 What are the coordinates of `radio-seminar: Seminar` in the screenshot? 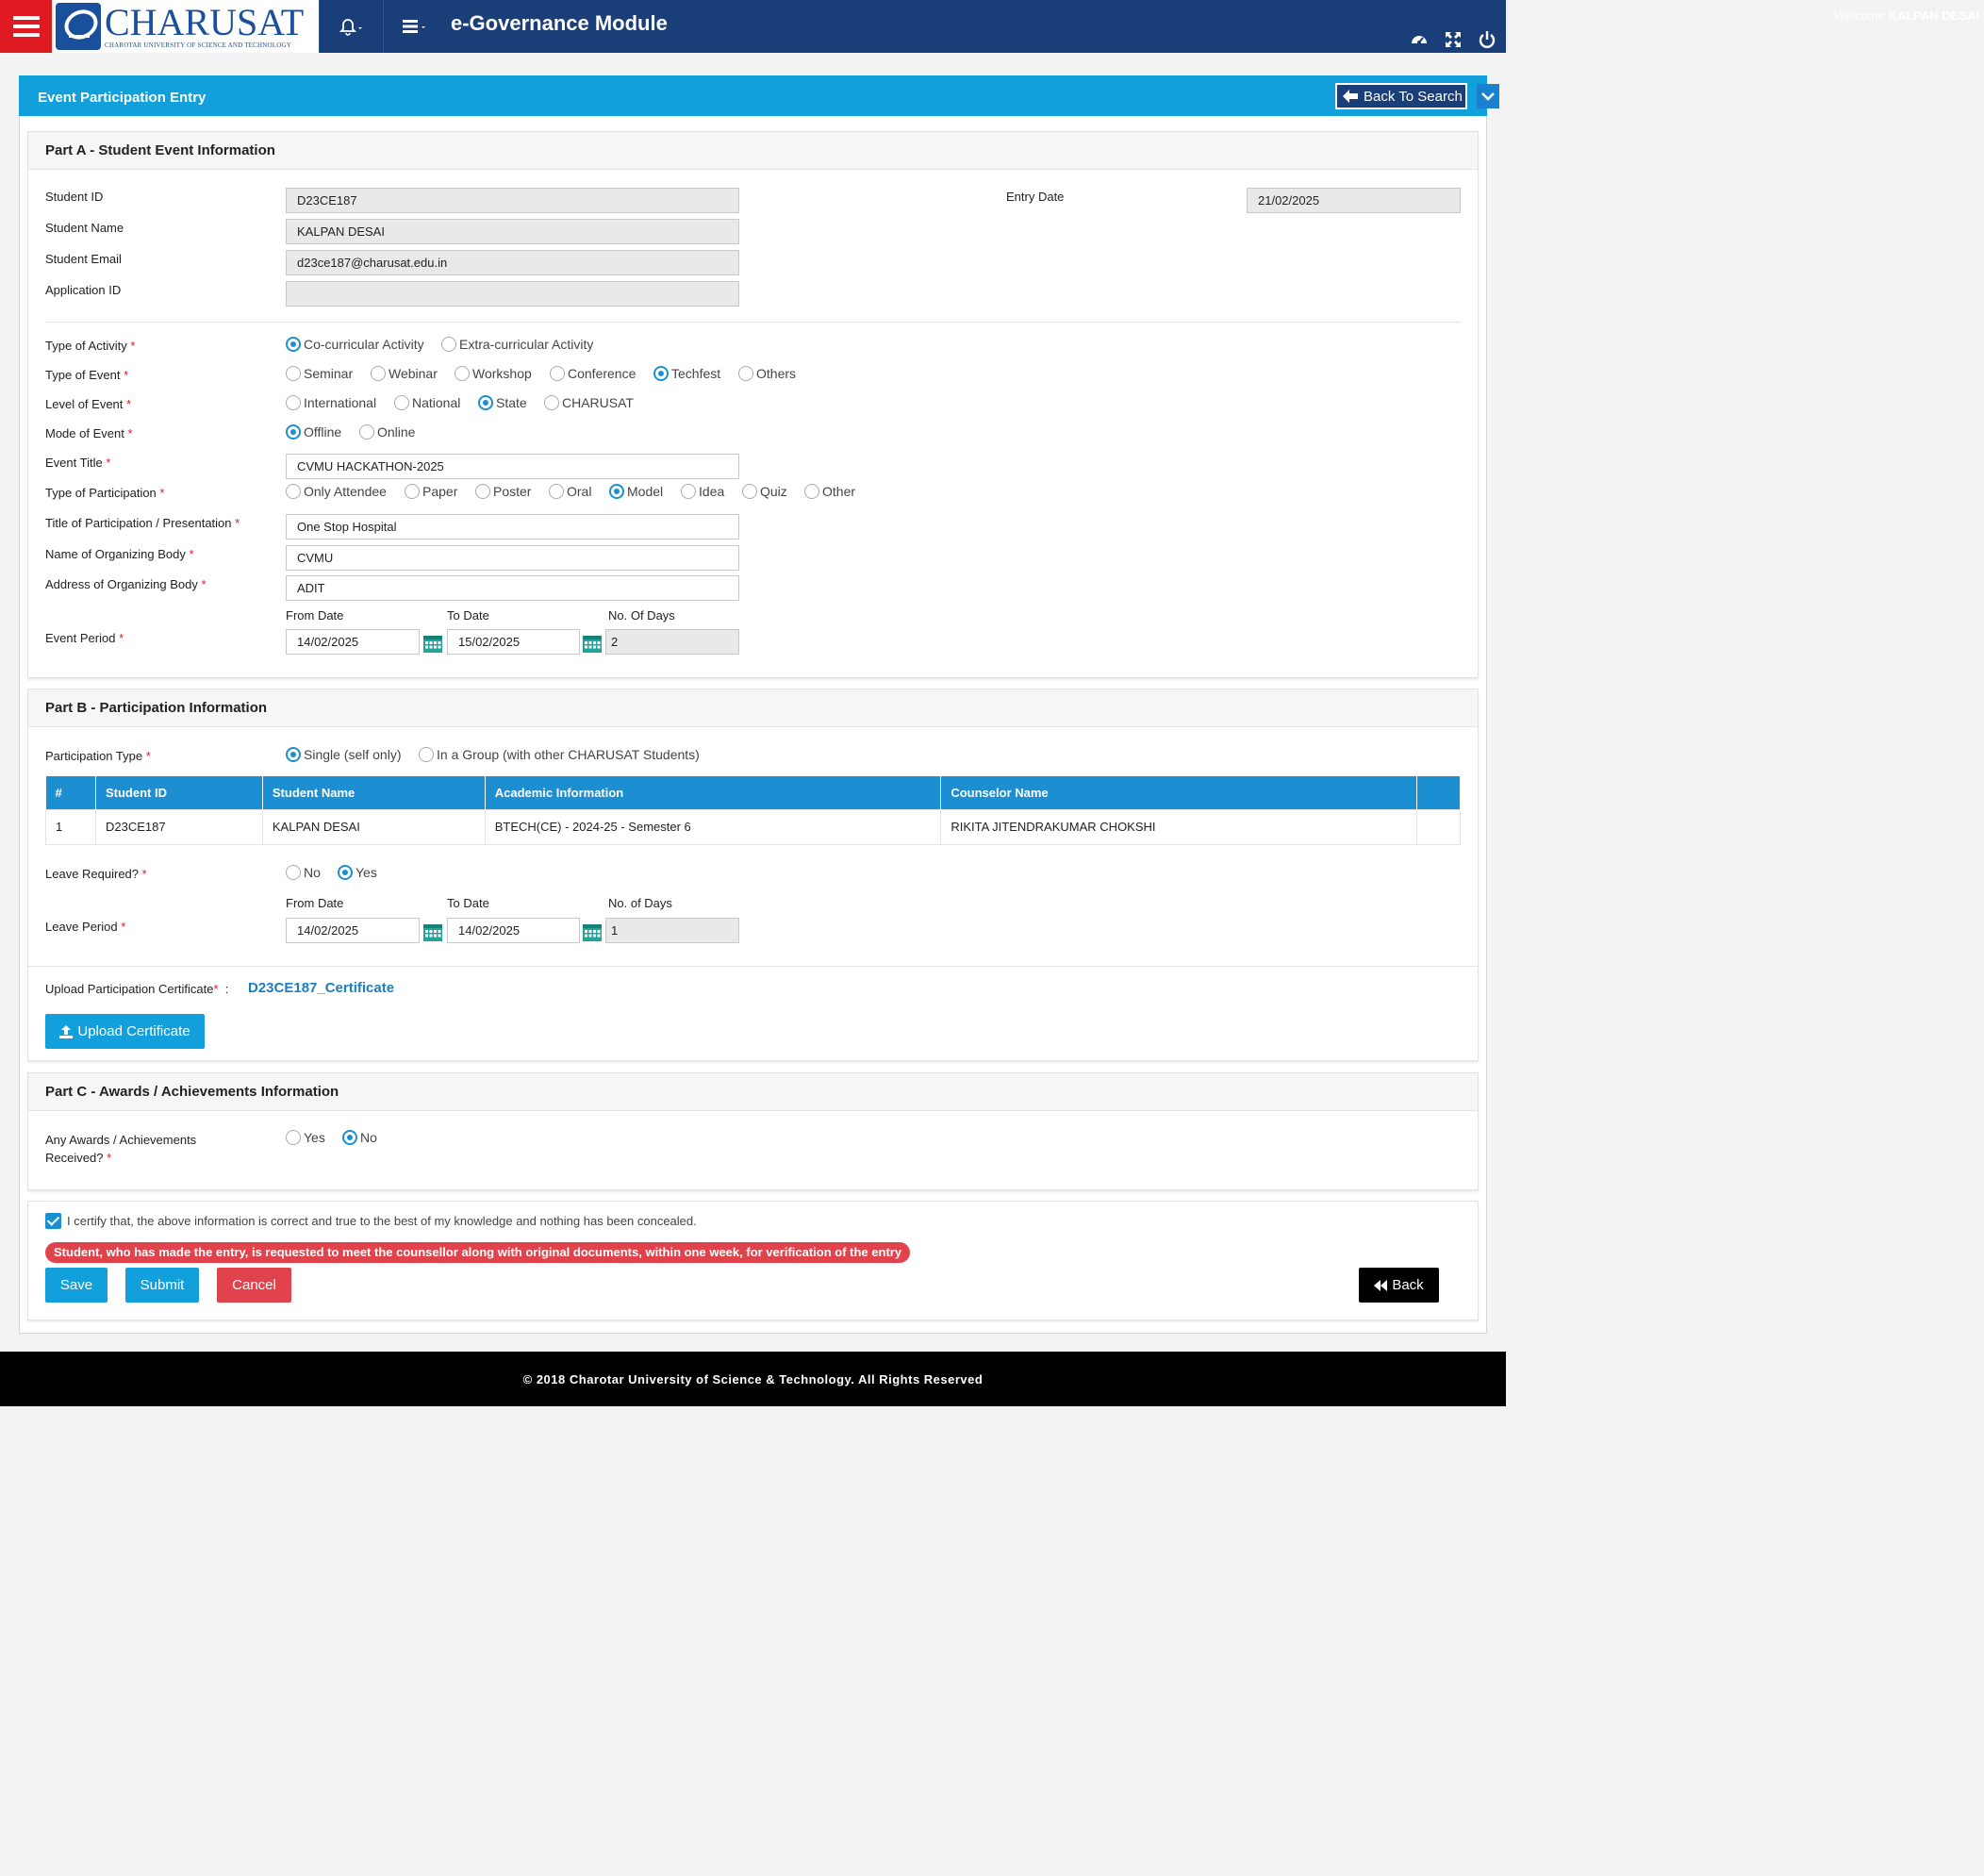 It's located at (320, 373).